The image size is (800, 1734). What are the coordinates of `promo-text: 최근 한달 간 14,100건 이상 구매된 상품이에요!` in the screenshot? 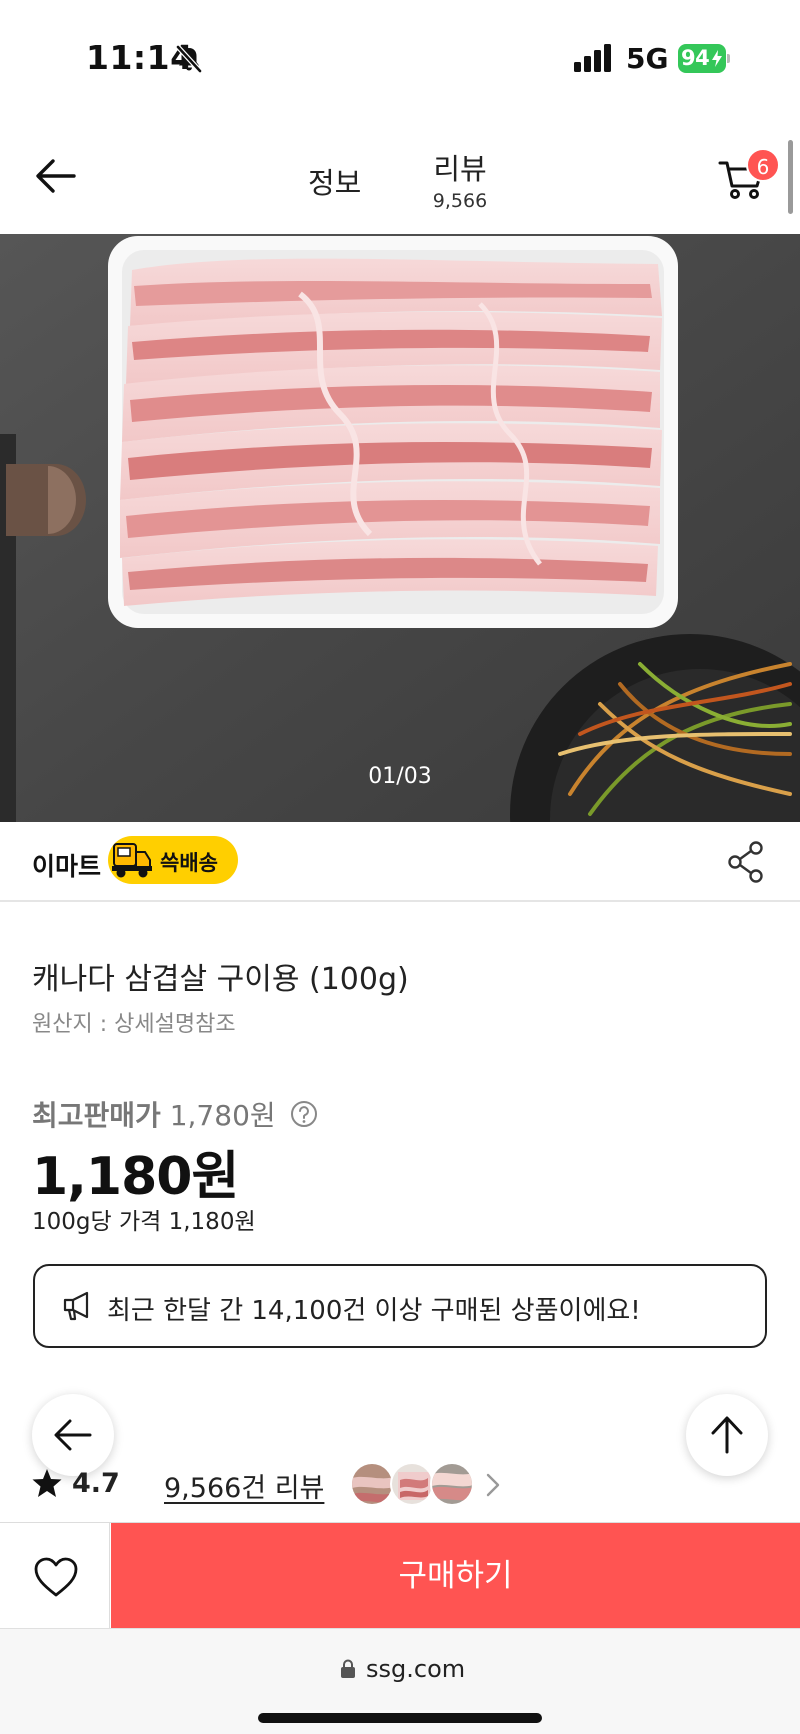 It's located at (374, 1311).